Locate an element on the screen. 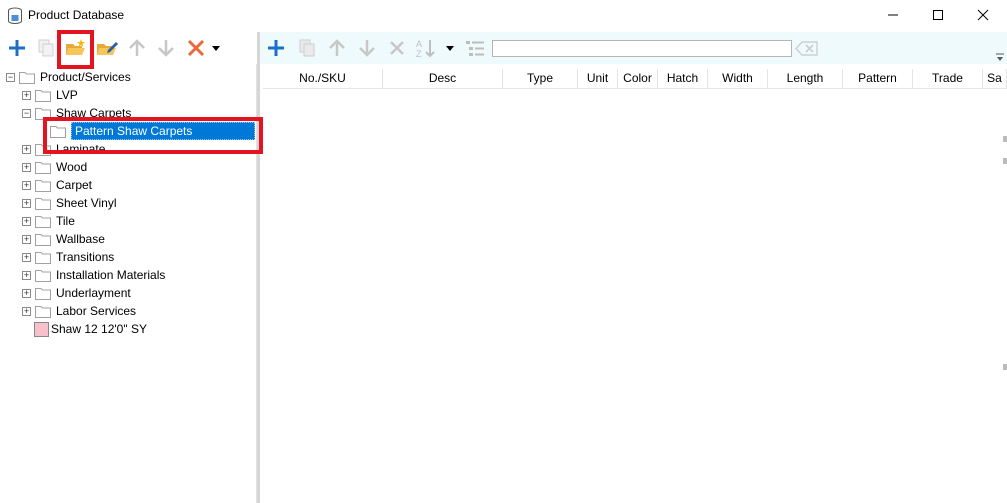 The width and height of the screenshot is (1007, 503). grid-delete-button is located at coordinates (397, 48).